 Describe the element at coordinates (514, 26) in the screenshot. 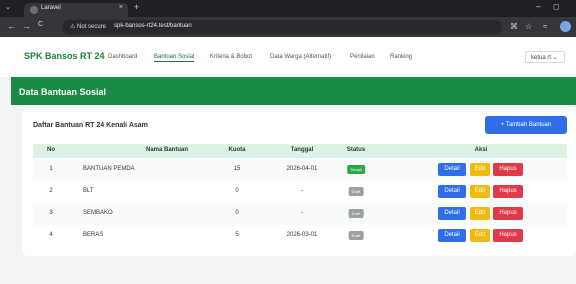

I see `translate-icon: ⌘` at that location.